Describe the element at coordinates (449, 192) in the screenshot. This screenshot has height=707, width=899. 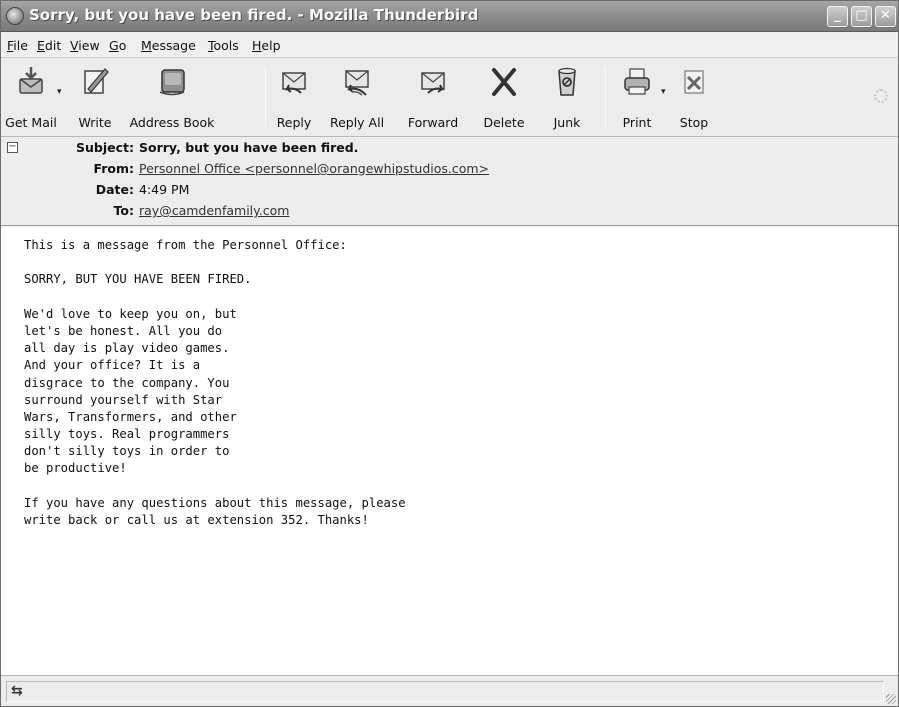
I see `date-value-row: 4:49 PM` at that location.